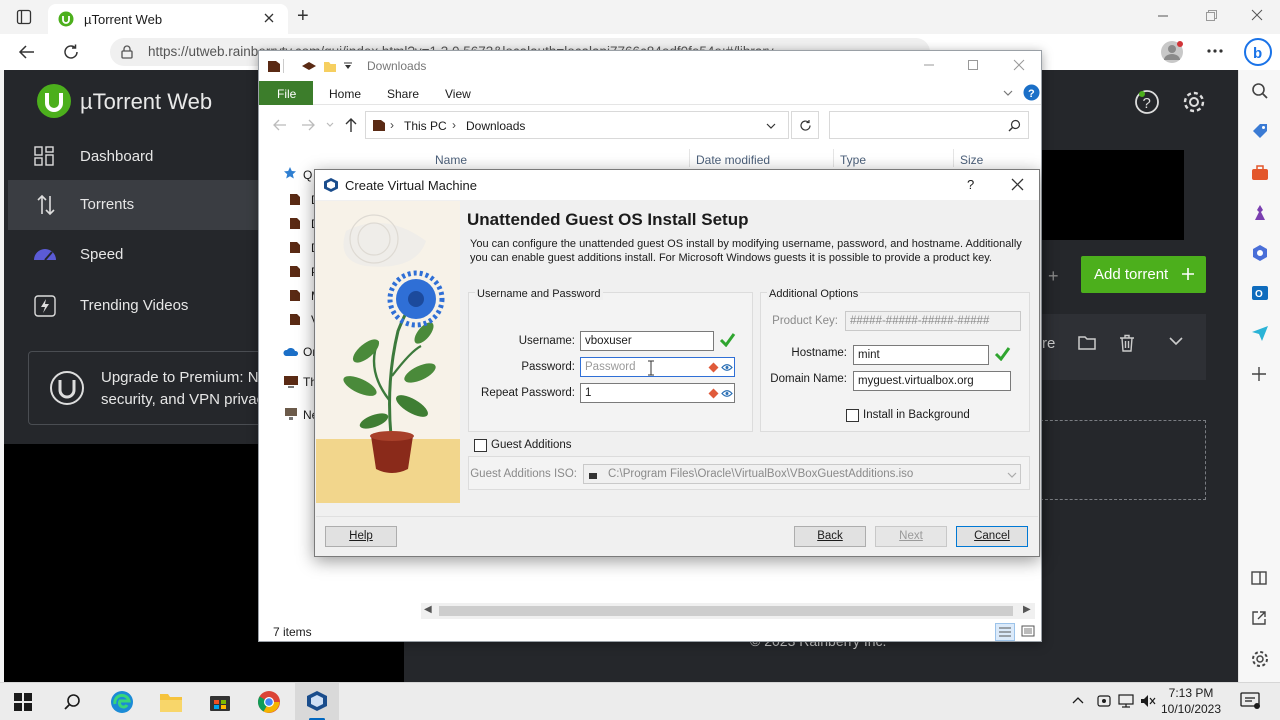 The height and width of the screenshot is (720, 1280). Describe the element at coordinates (127, 52) in the screenshot. I see `lock-icon` at that location.